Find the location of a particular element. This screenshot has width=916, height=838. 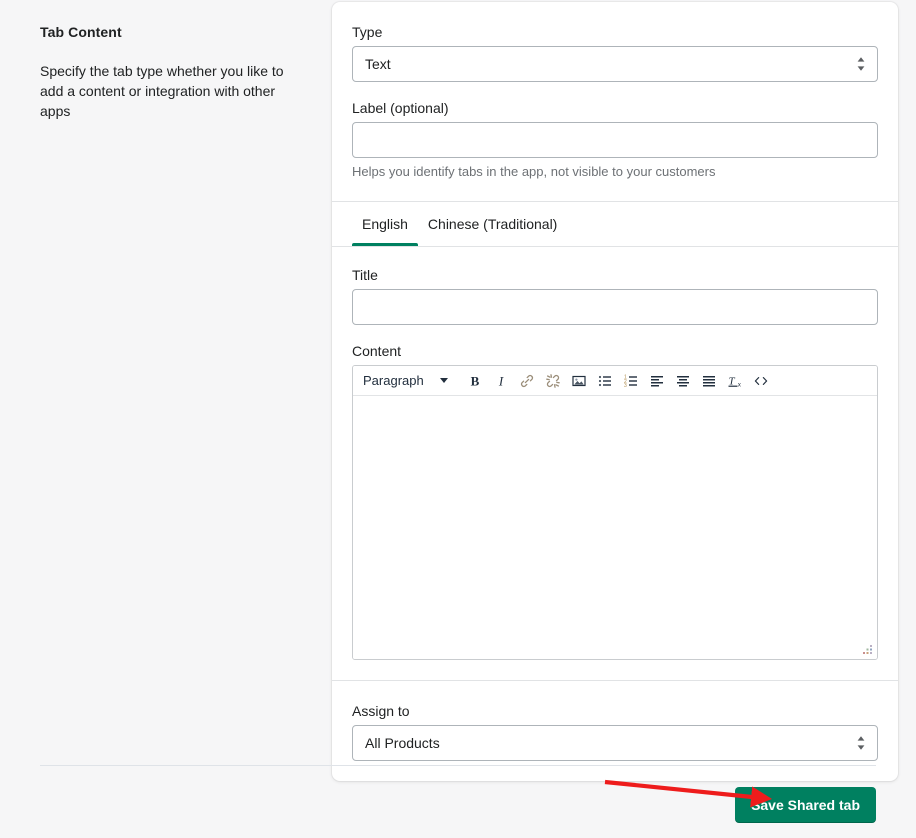

type-field-group: Type Text is located at coordinates (615, 52).